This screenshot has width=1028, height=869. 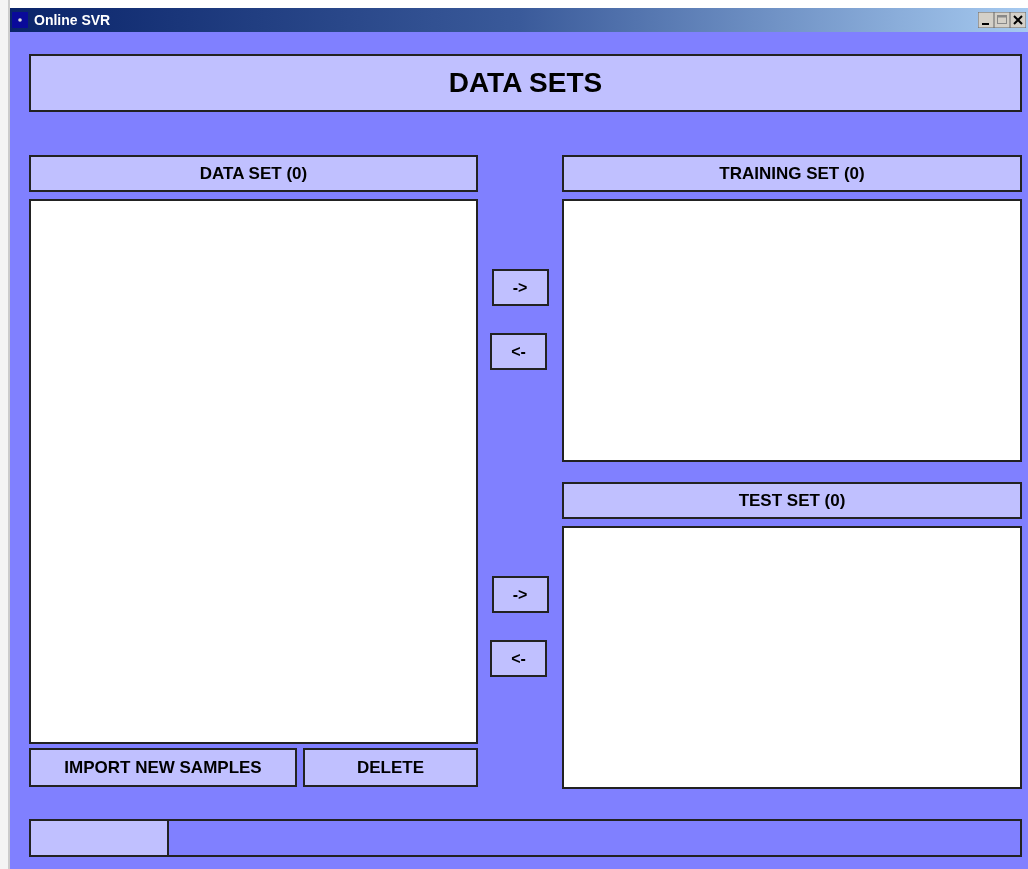 I want to click on close-icon, so click(x=1018, y=20).